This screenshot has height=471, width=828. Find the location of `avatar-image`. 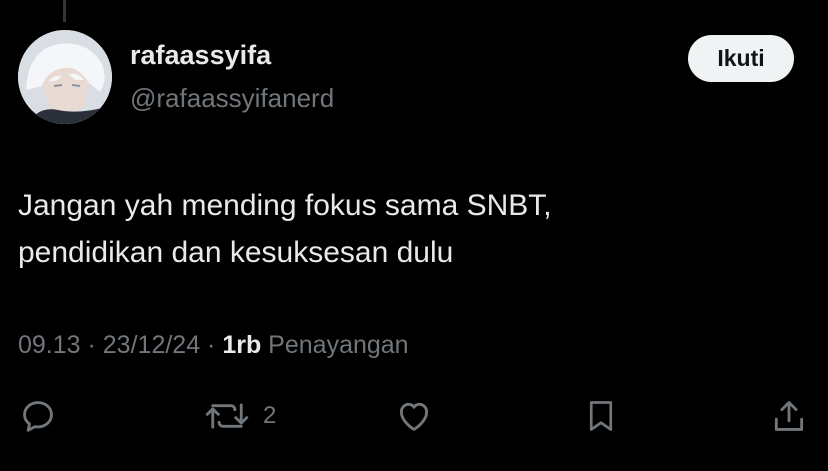

avatar-image is located at coordinates (65, 77).